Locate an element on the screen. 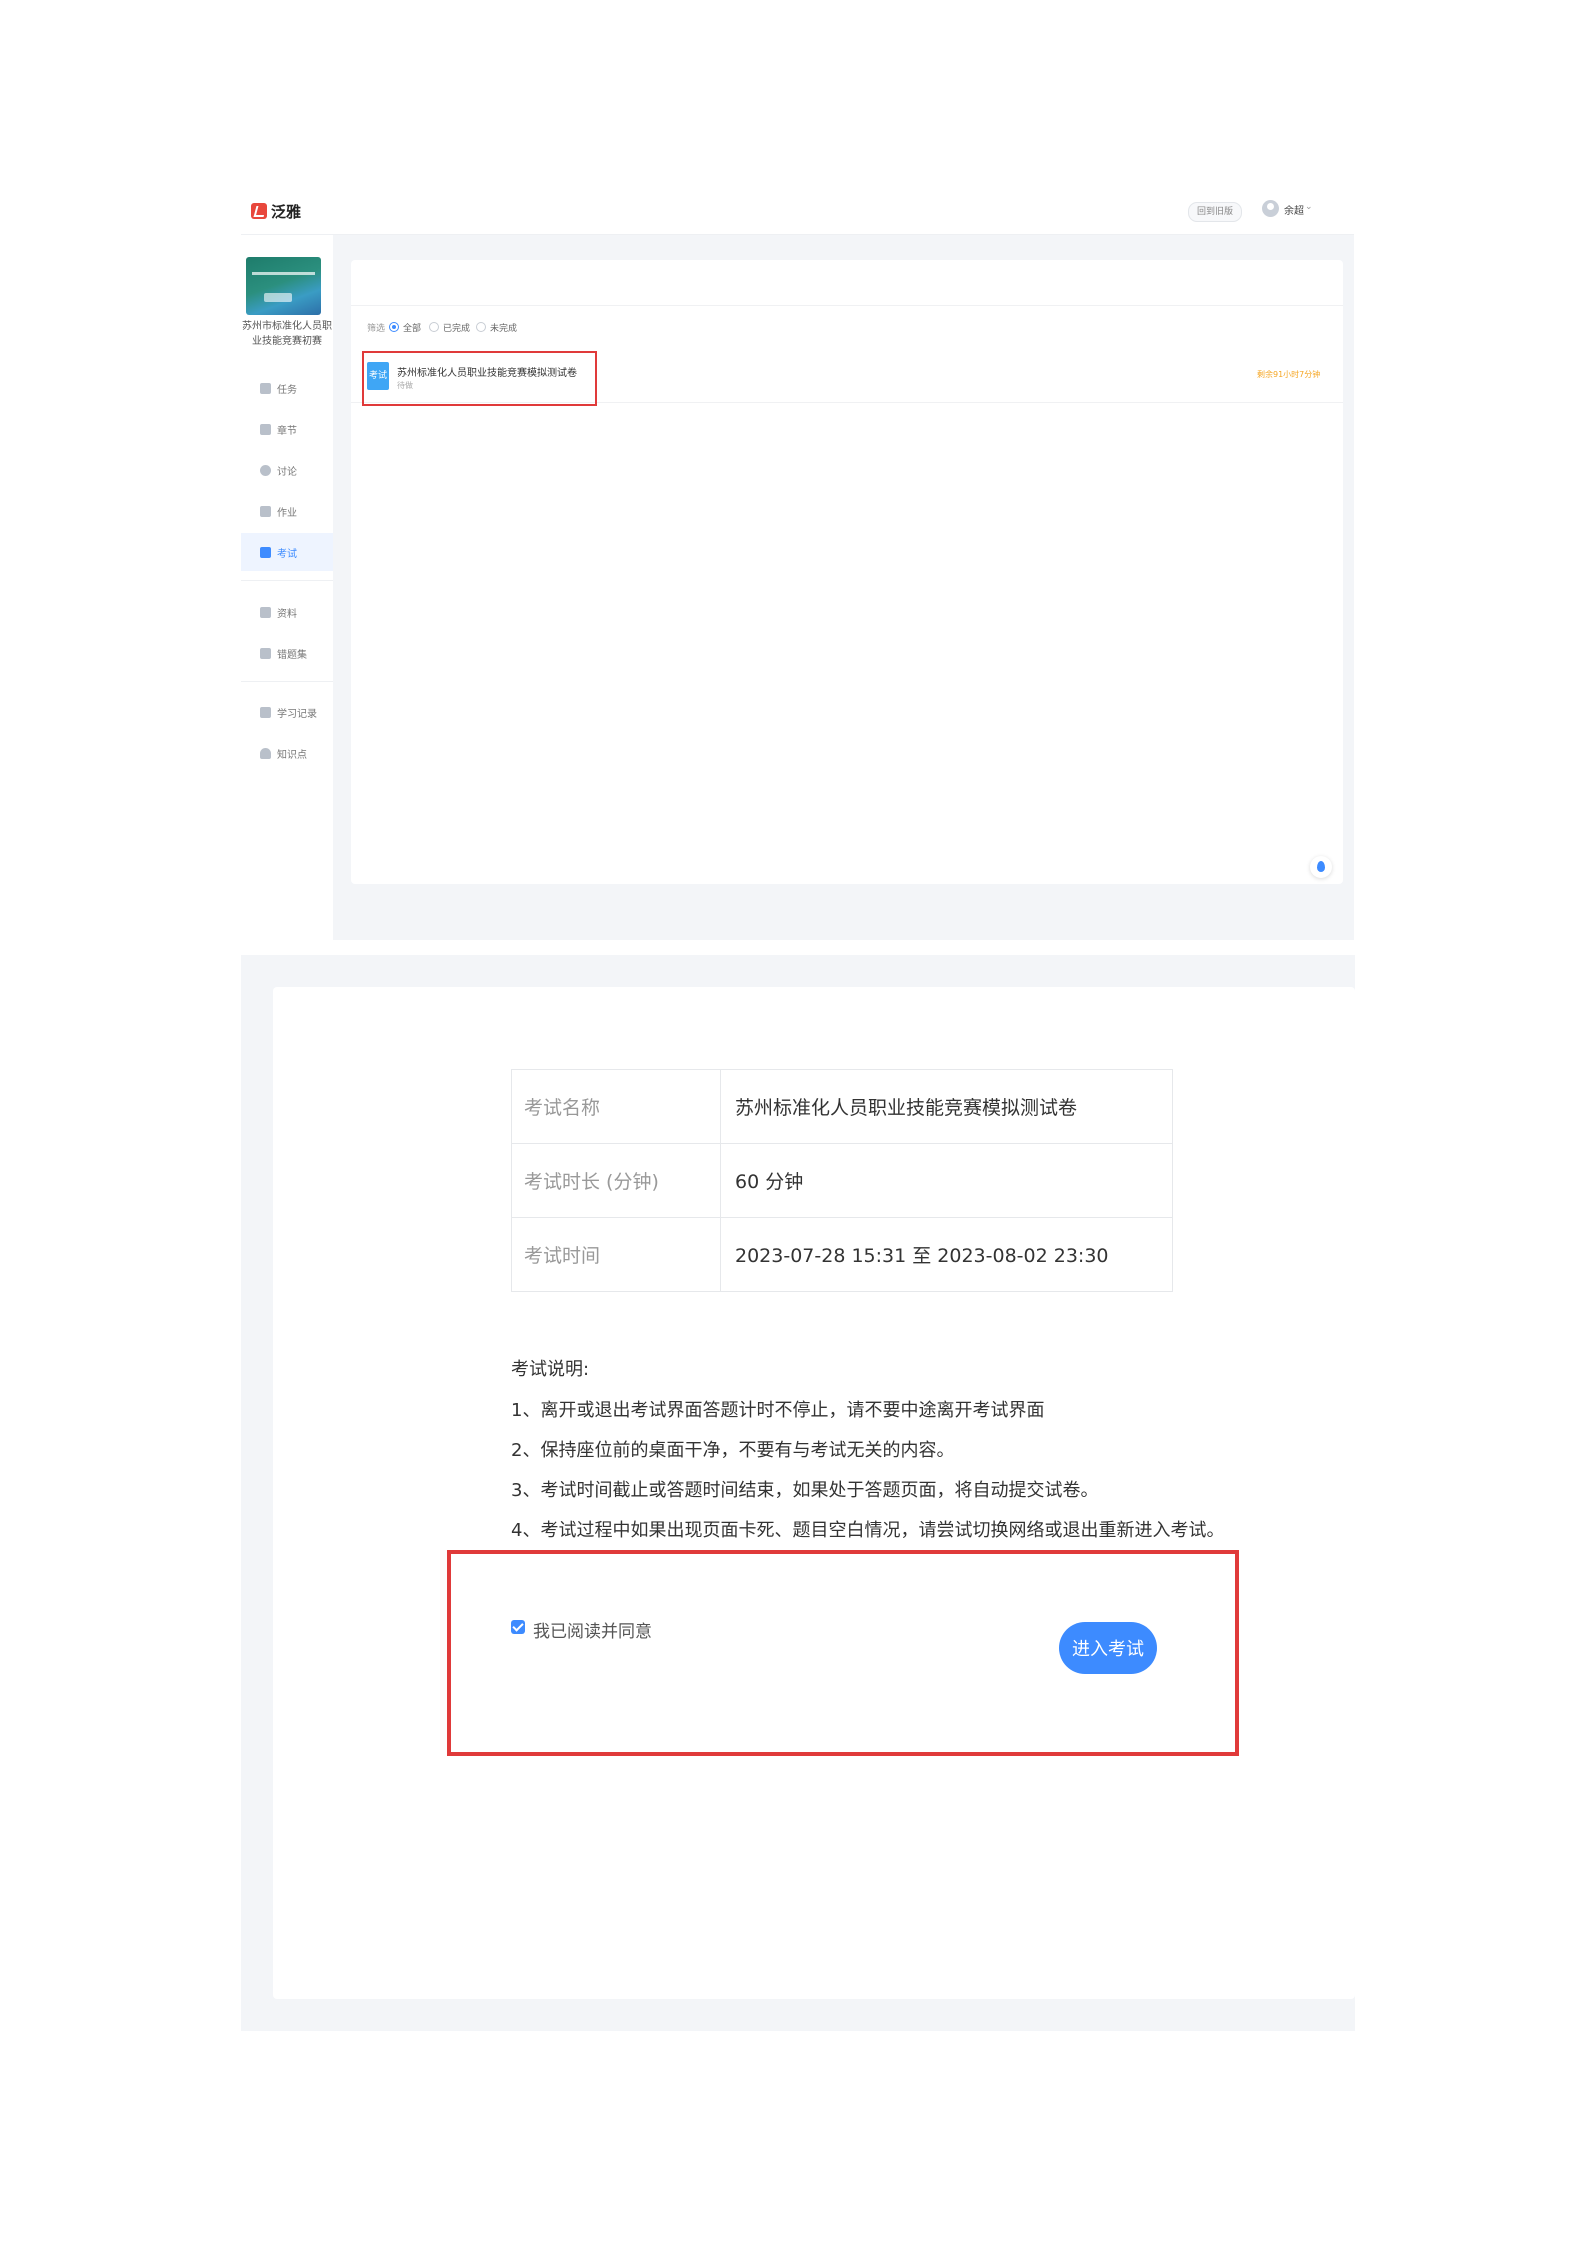  table-row: 考试时长 (分钟) 60 分钟 is located at coordinates (842, 1180).